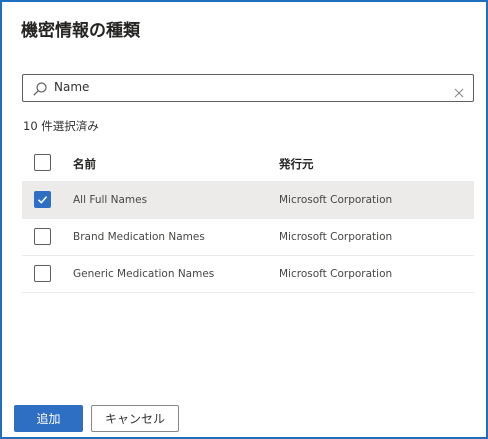  I want to click on close-icon, so click(459, 90).